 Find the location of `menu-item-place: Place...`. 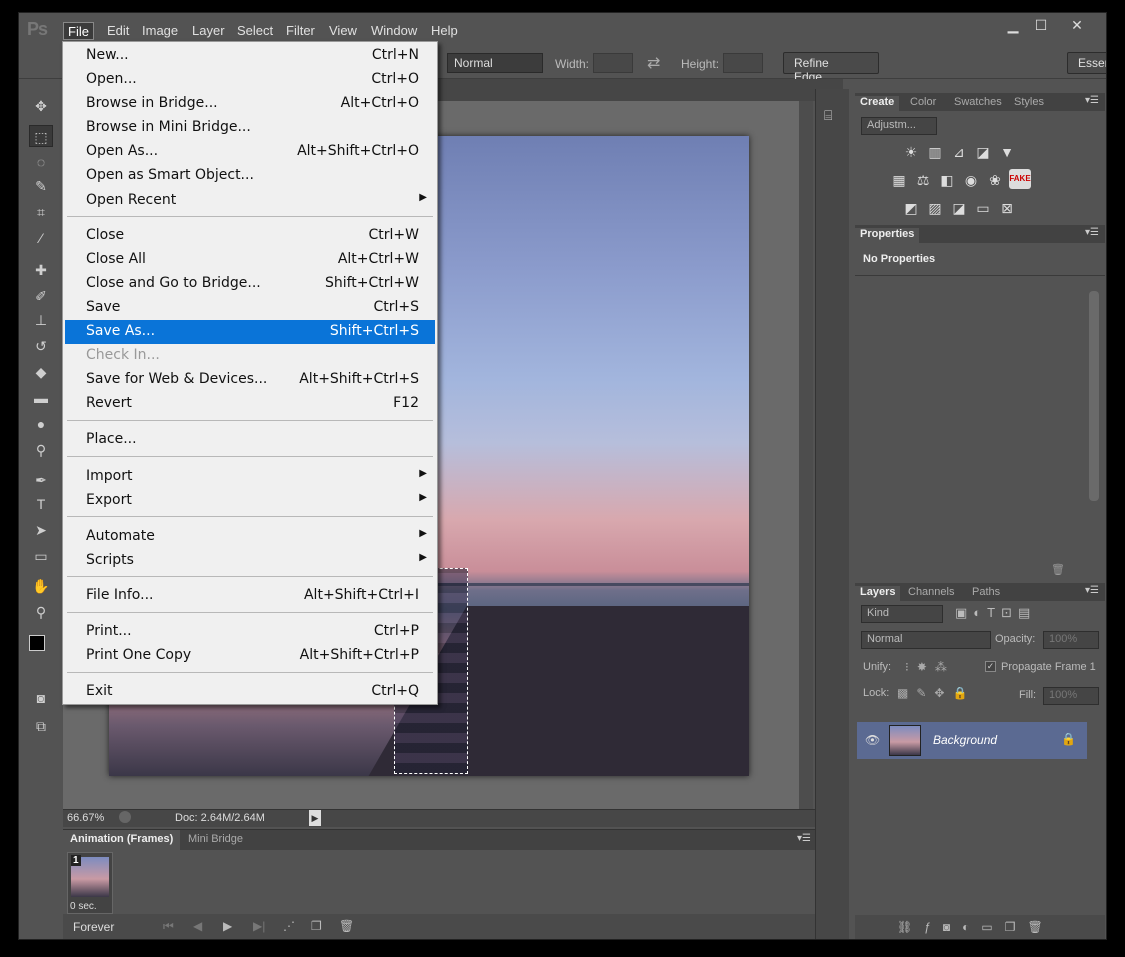

menu-item-place: Place... is located at coordinates (250, 440).